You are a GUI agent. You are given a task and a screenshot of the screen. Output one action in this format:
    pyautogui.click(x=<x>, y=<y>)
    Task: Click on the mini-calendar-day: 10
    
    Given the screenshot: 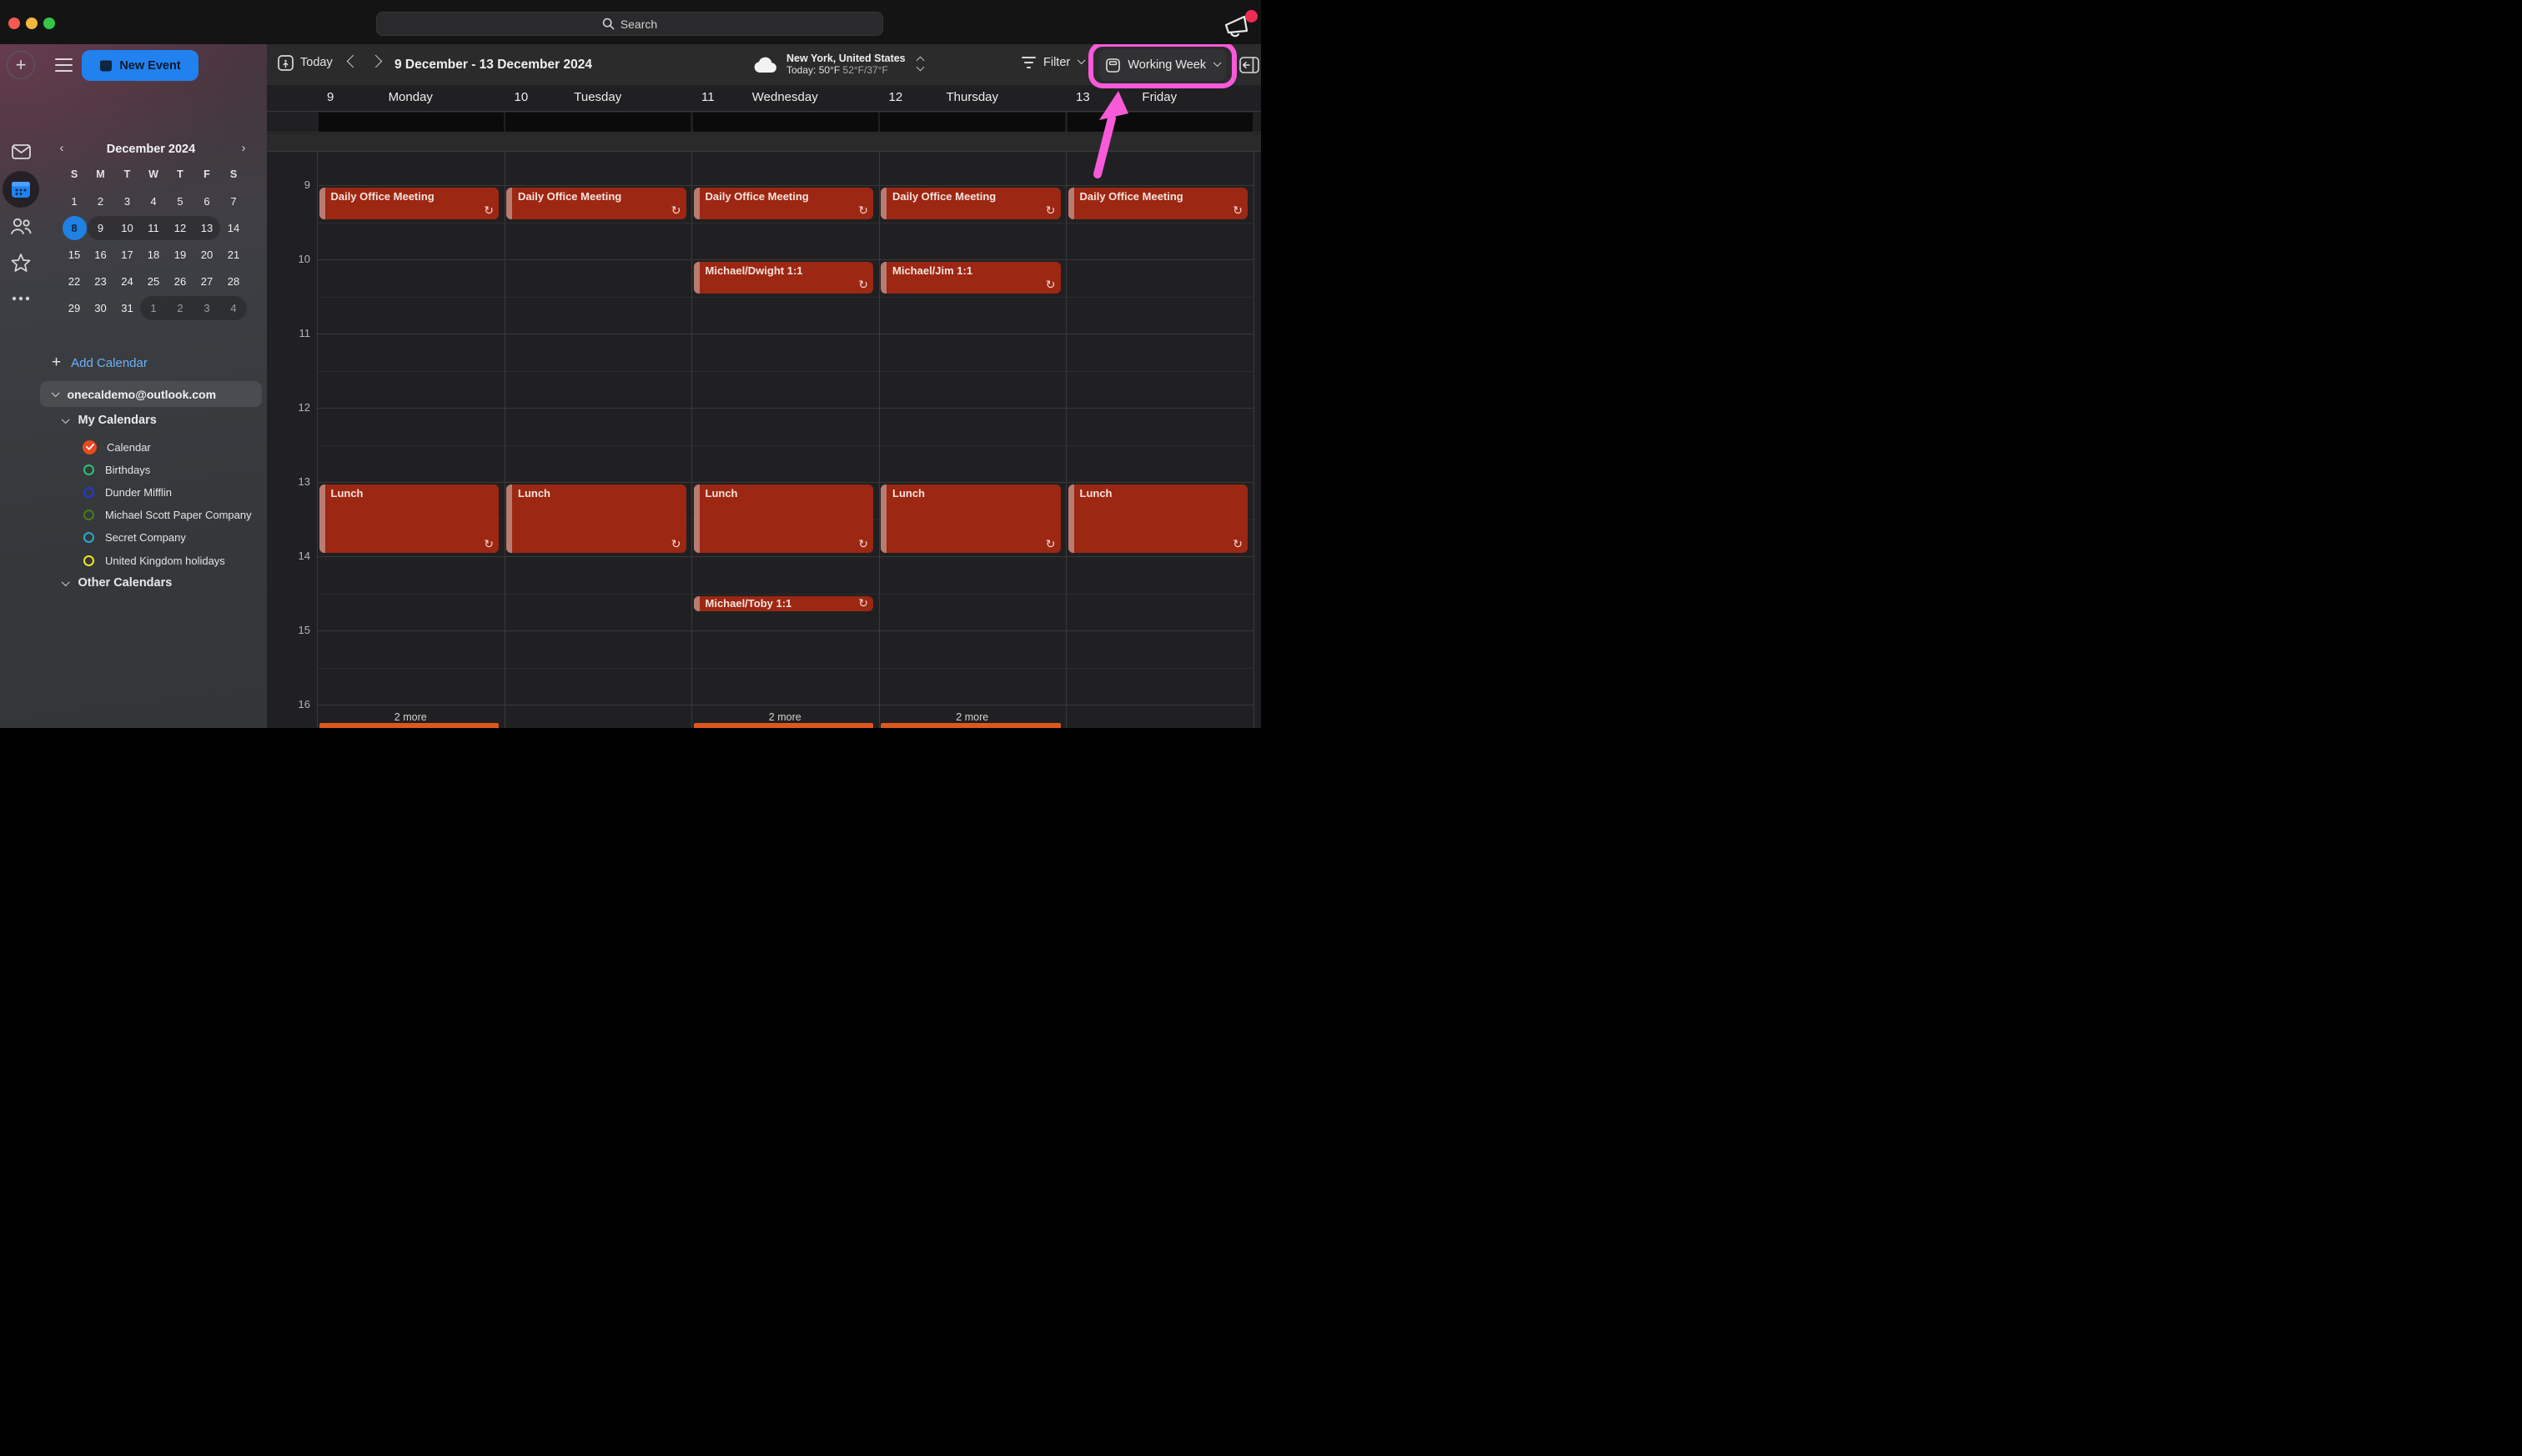 What is the action you would take?
    pyautogui.click(x=127, y=228)
    